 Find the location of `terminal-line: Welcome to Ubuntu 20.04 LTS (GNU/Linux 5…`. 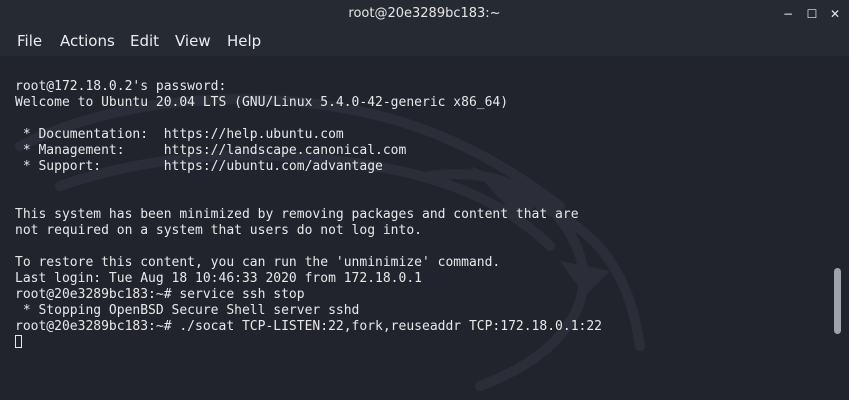

terminal-line: Welcome to Ubuntu 20.04 LTS (GNU/Linux 5… is located at coordinates (262, 102).